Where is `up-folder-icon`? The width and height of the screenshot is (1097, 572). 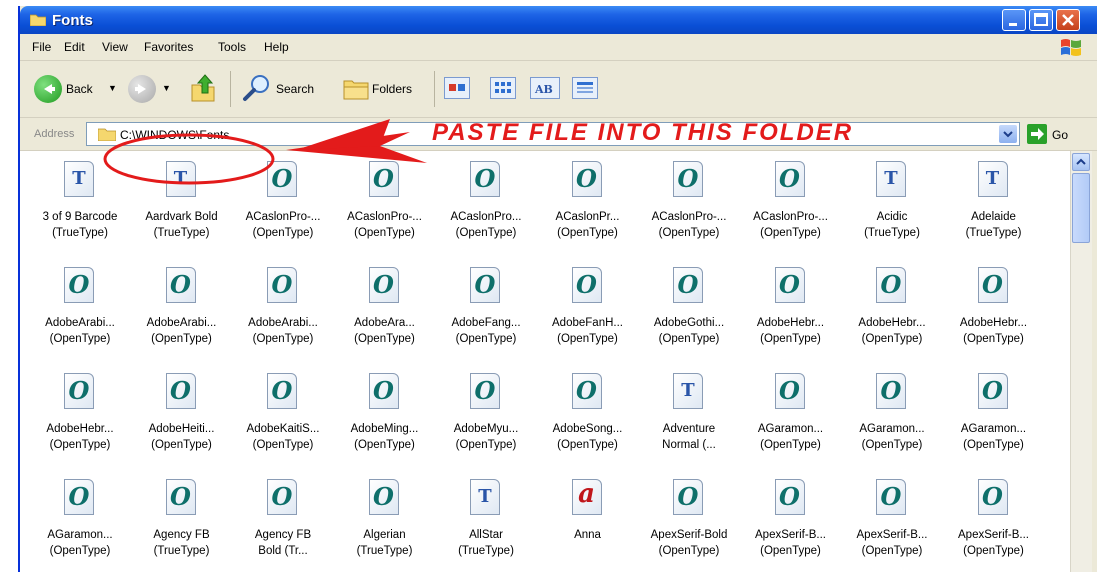
up-folder-icon is located at coordinates (204, 88).